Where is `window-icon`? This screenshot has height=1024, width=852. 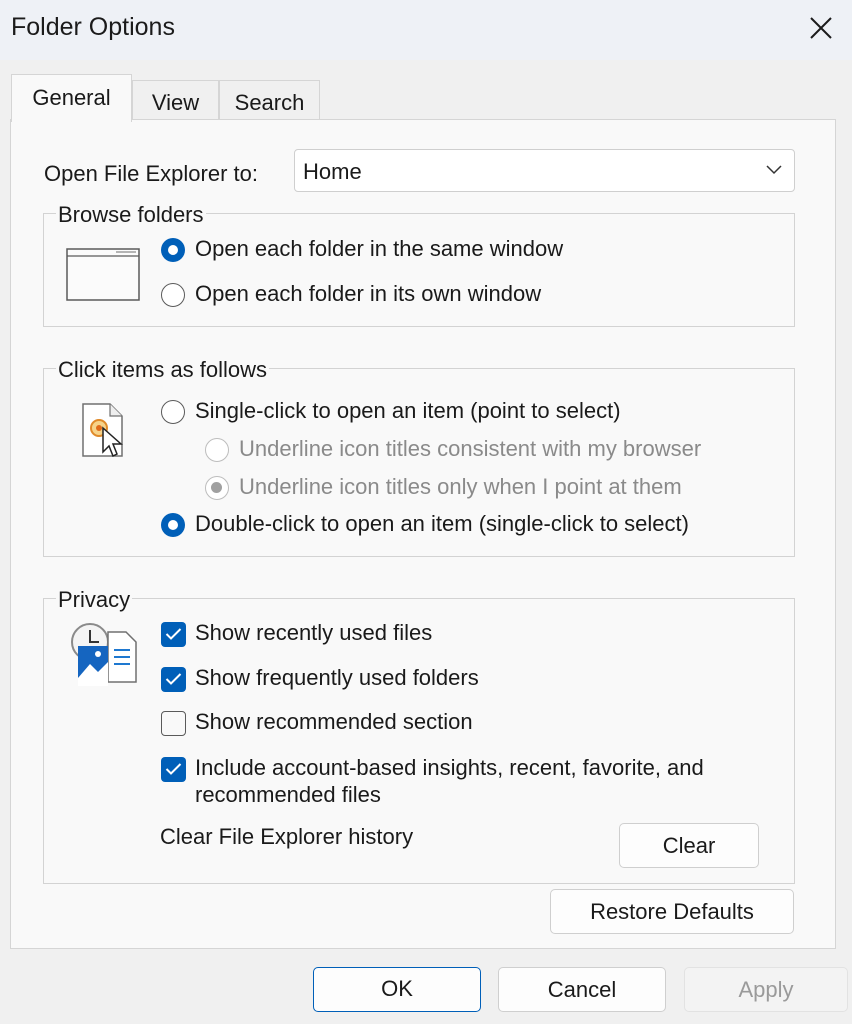
window-icon is located at coordinates (103, 274).